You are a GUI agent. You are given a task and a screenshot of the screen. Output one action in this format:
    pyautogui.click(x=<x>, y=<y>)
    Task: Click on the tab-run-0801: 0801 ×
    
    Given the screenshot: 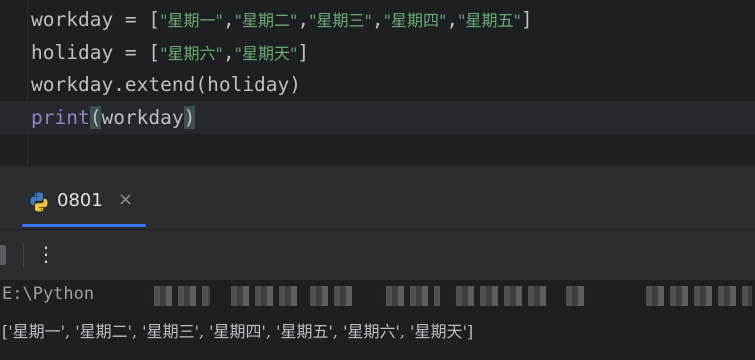 What is the action you would take?
    pyautogui.click(x=84, y=203)
    